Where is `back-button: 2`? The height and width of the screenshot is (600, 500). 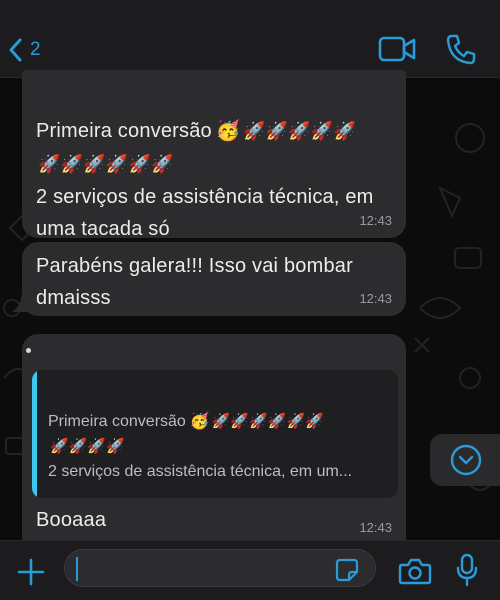 back-button: 2 is located at coordinates (24, 50).